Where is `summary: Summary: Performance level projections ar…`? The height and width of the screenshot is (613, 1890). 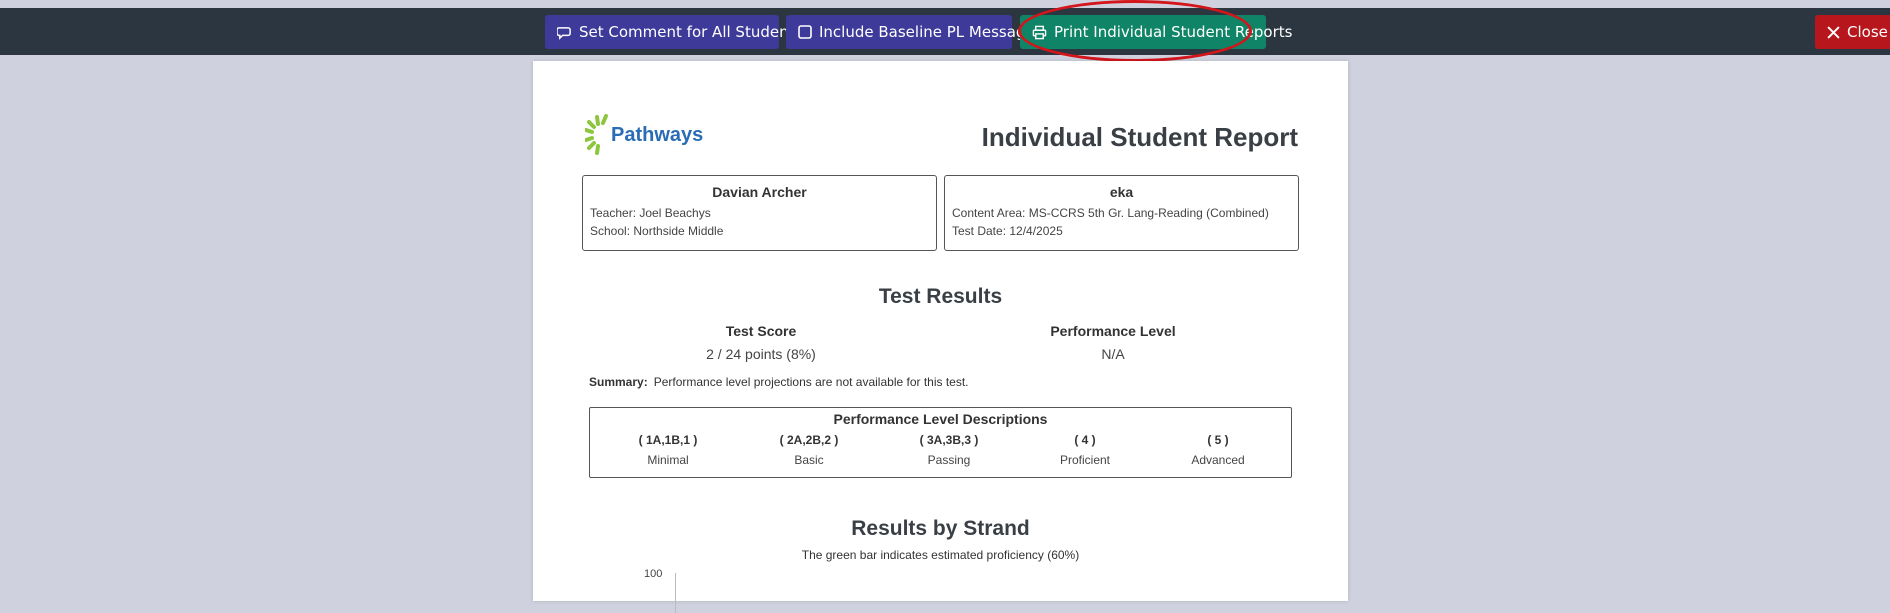 summary: Summary: Performance level projections ar… is located at coordinates (779, 382).